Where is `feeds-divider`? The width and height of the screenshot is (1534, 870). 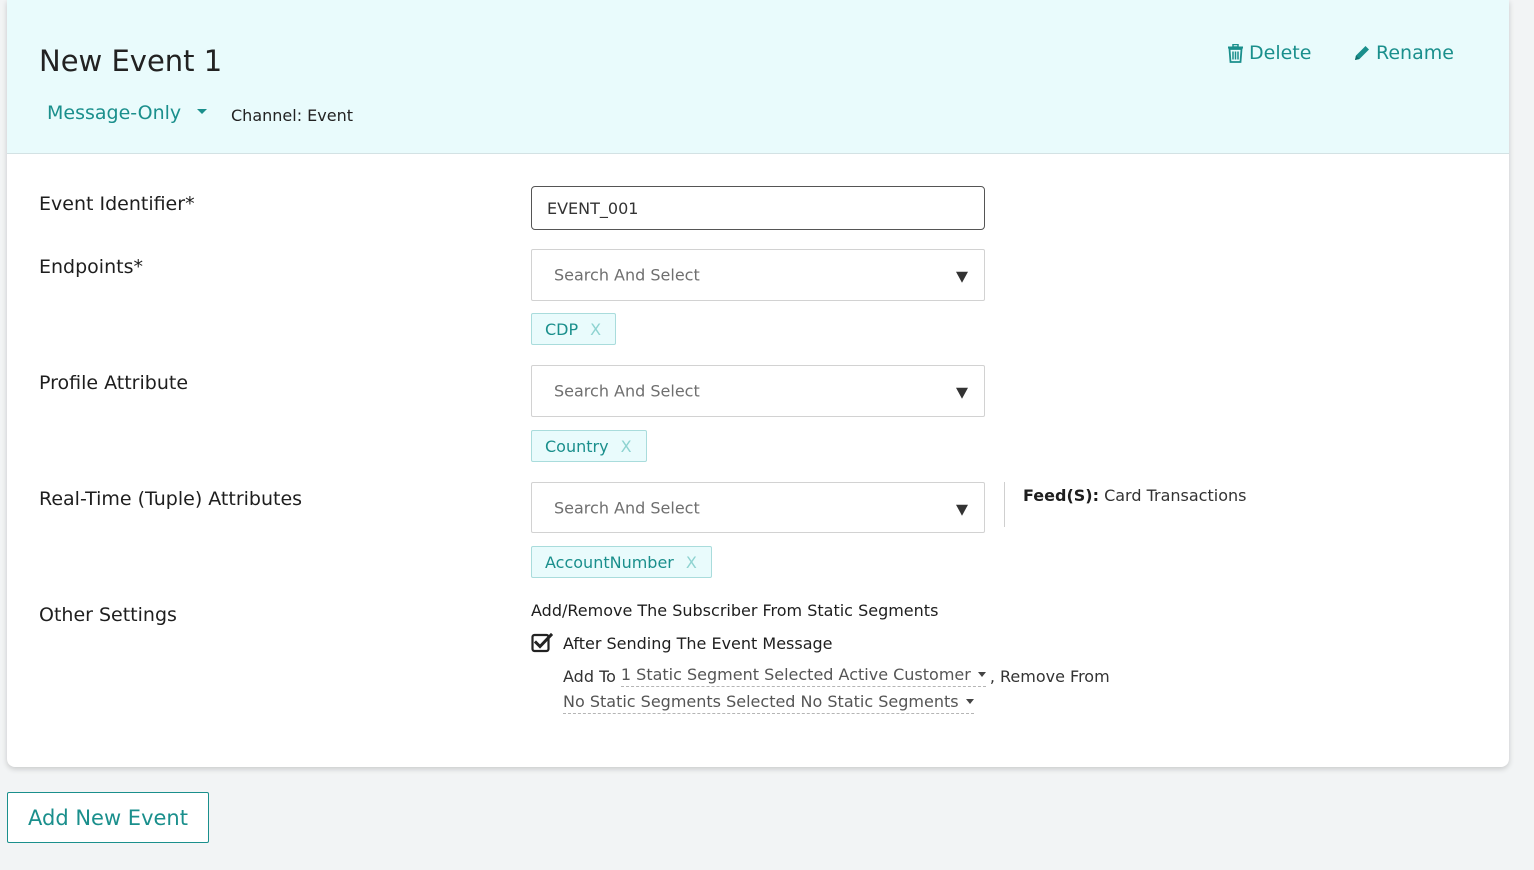 feeds-divider is located at coordinates (1004, 504).